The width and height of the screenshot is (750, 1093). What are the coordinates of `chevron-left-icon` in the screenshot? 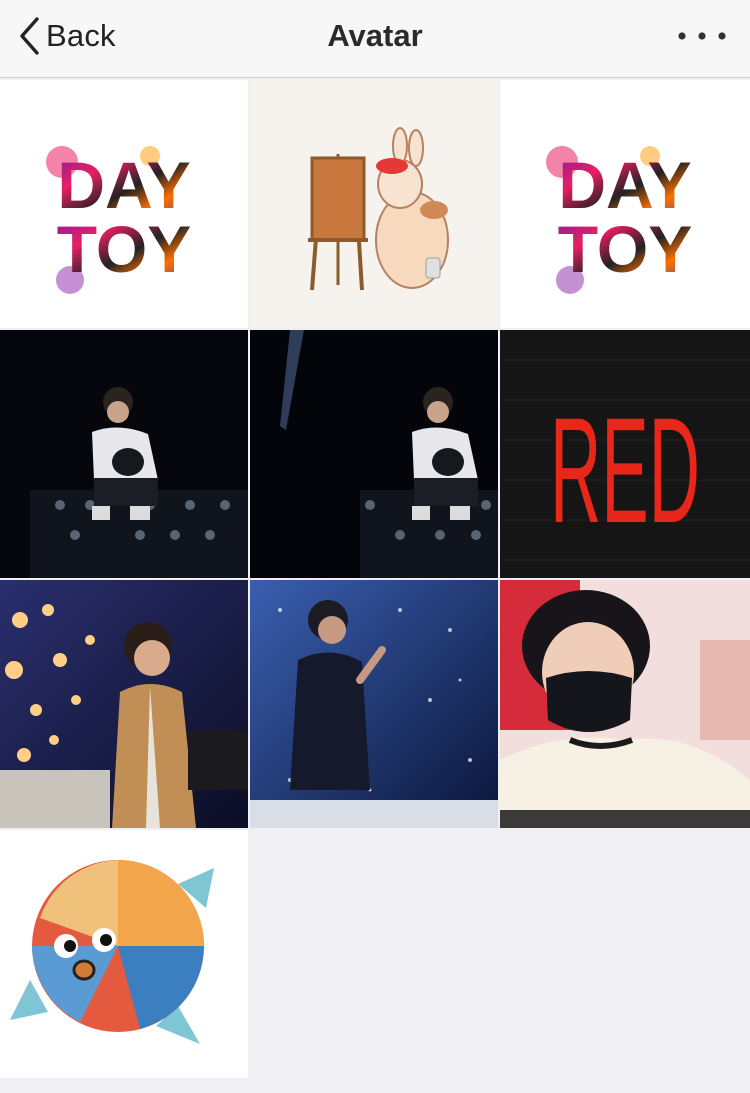 It's located at (29, 36).